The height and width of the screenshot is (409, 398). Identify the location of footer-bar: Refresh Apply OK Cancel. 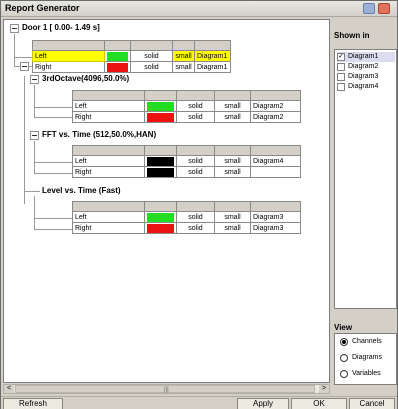
(199, 402).